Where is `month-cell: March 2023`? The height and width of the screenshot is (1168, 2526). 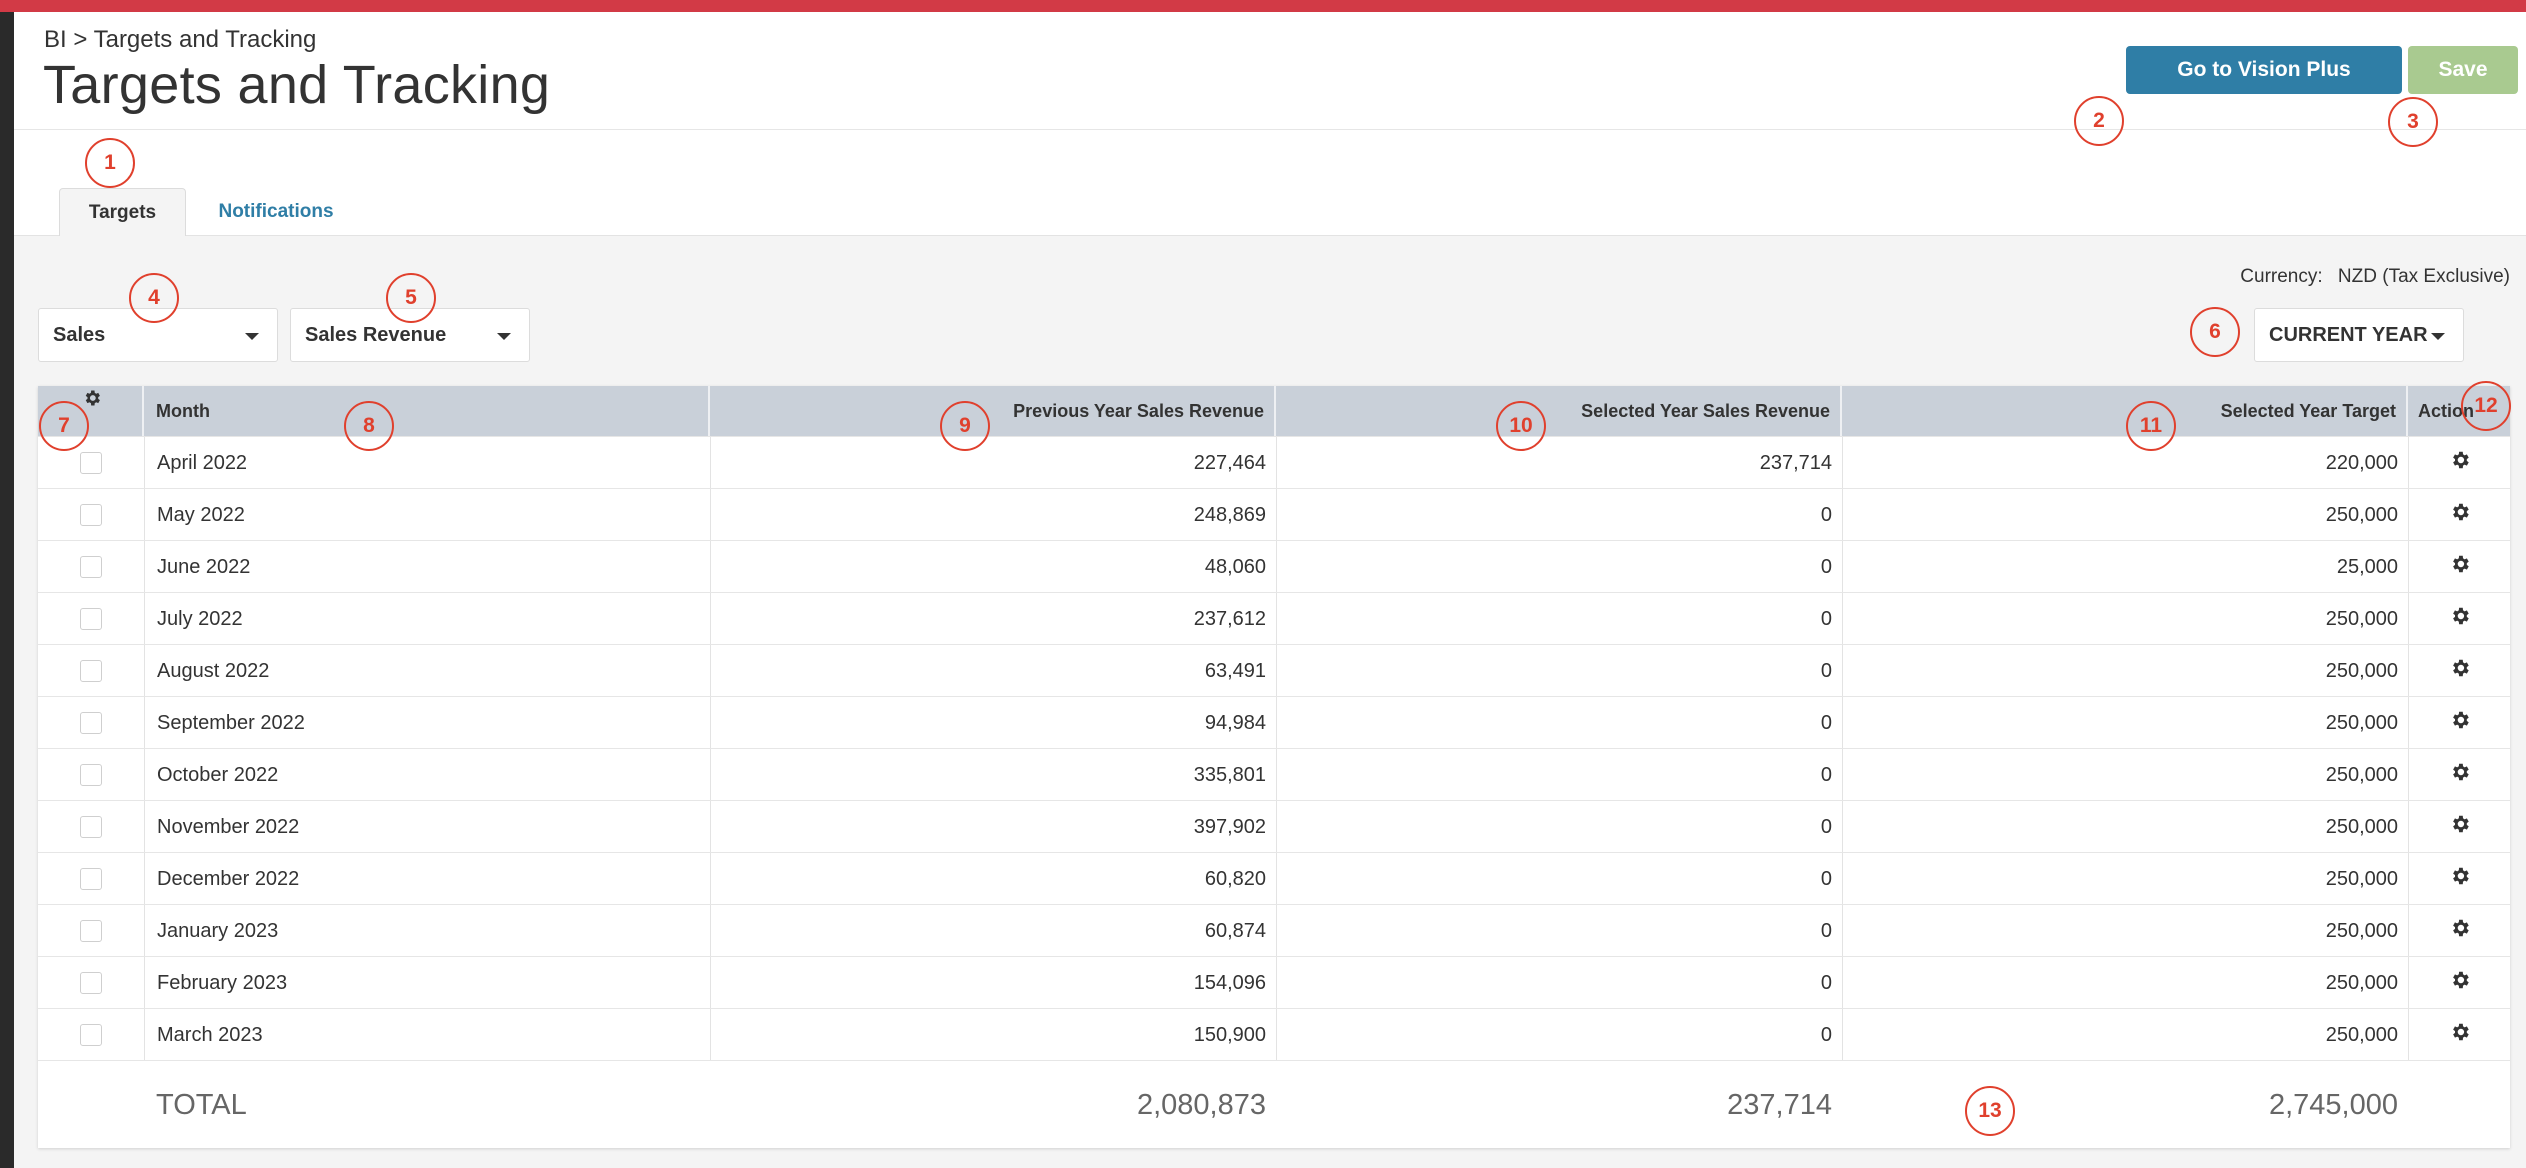
month-cell: March 2023 is located at coordinates (427, 1035).